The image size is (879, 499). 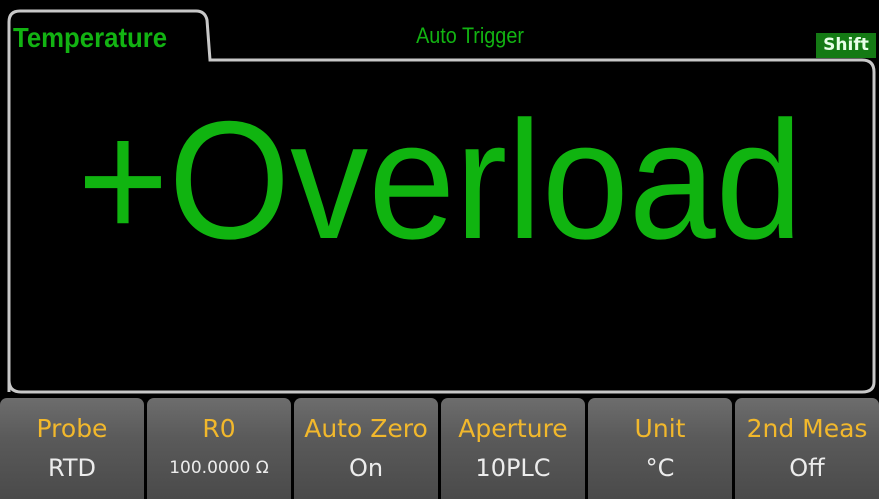 What do you see at coordinates (72, 428) in the screenshot?
I see `softkey-title: Probe` at bounding box center [72, 428].